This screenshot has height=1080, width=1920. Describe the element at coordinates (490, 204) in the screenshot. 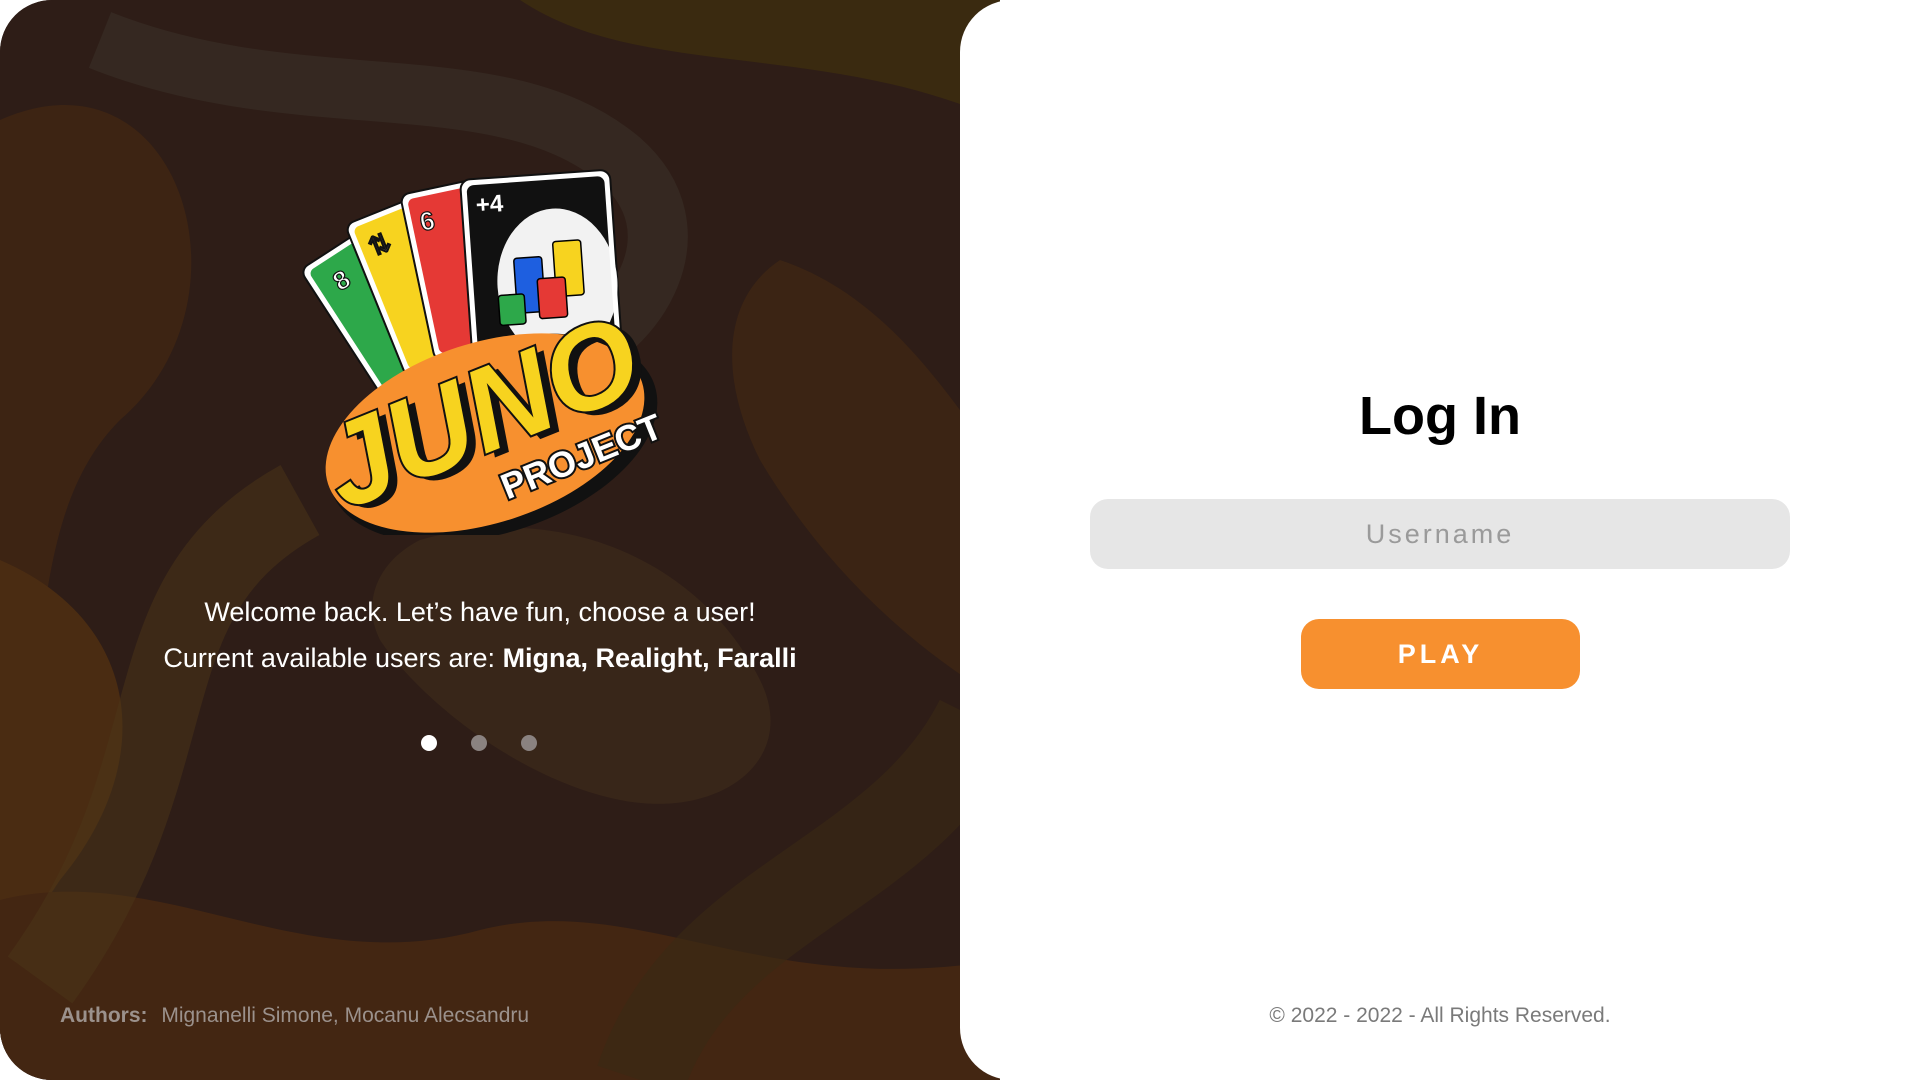

I see `card-black-value: +4` at that location.